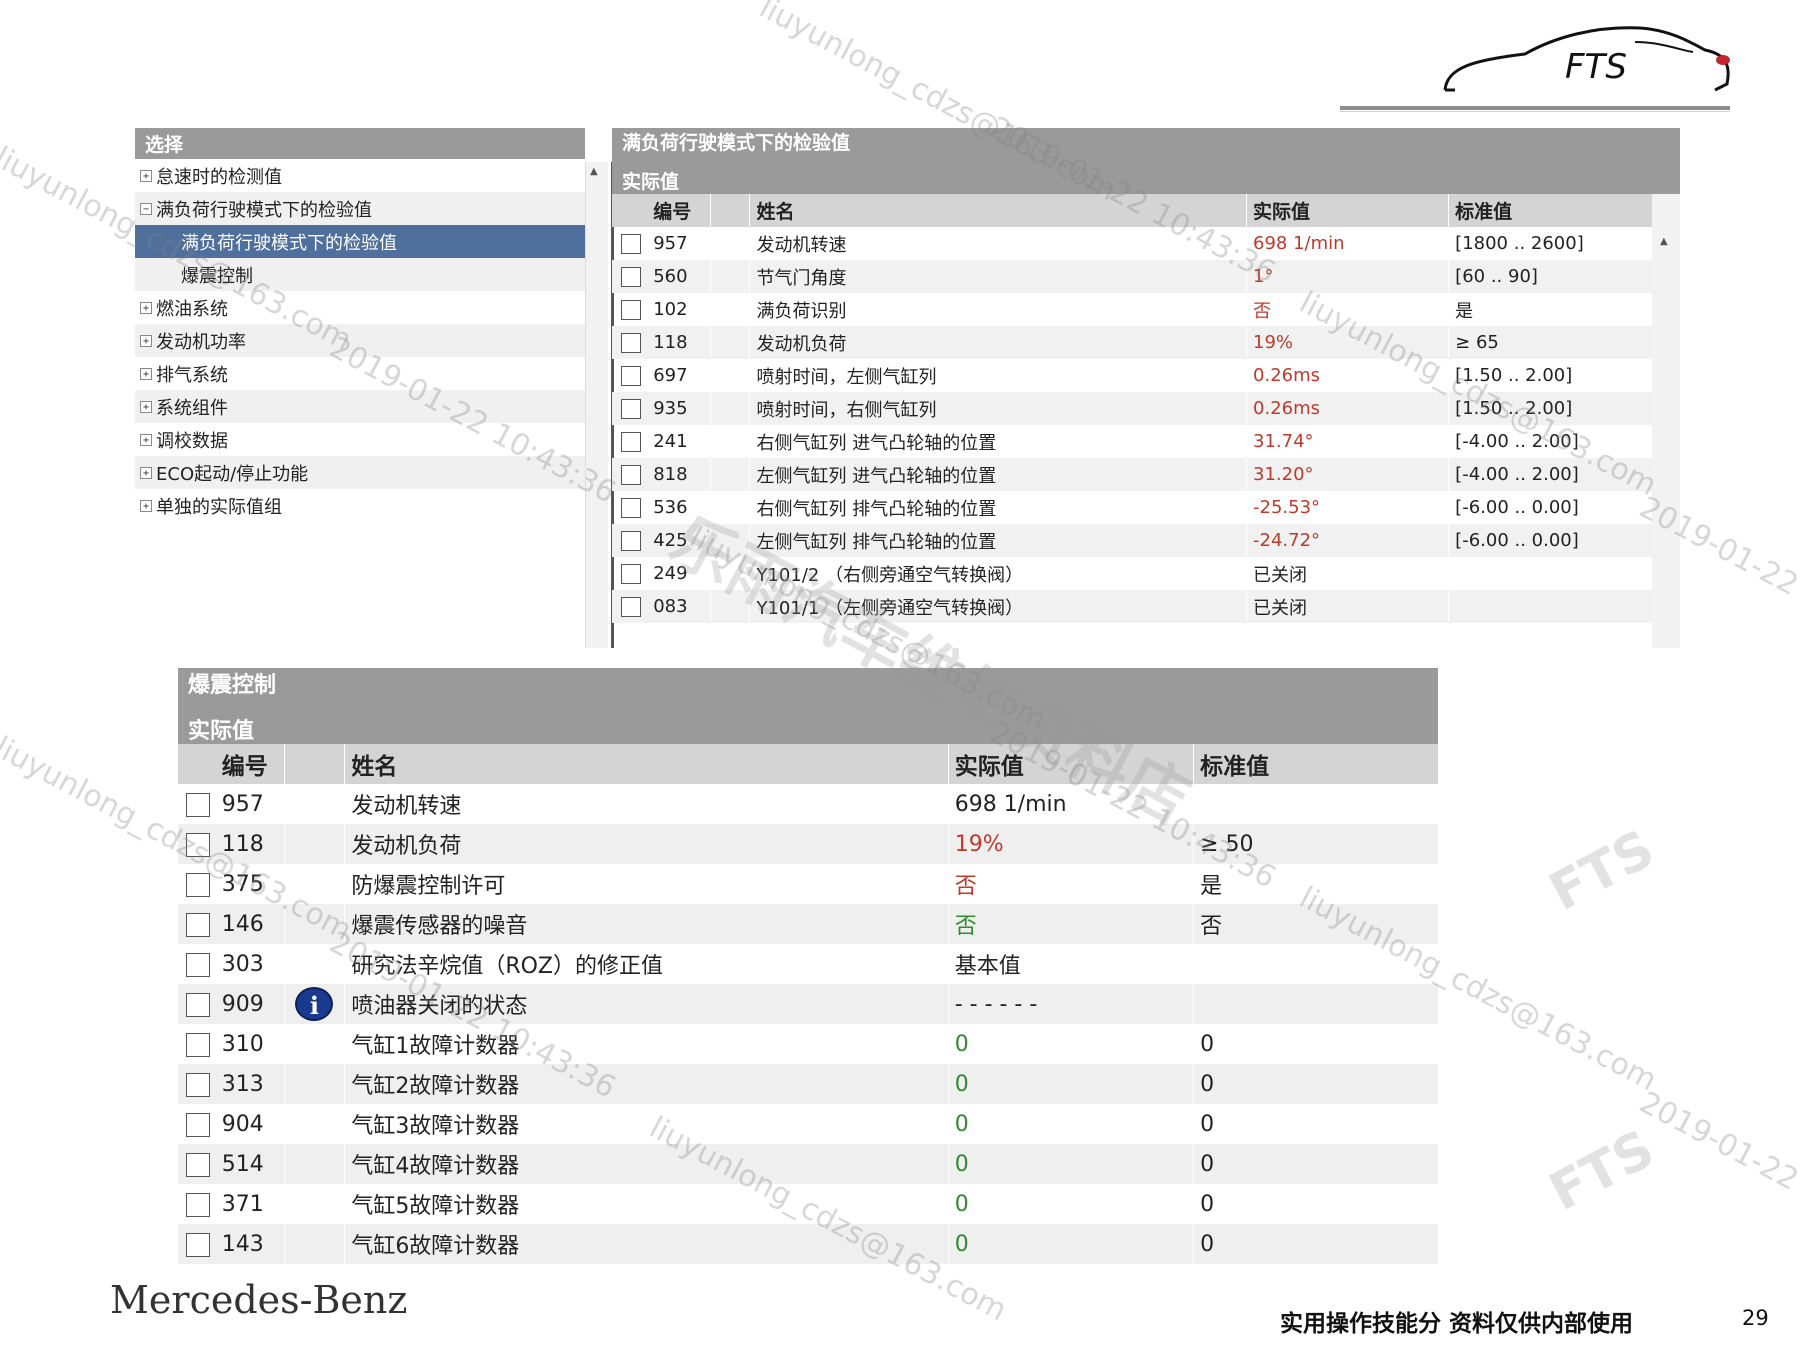 The height and width of the screenshot is (1350, 1800). What do you see at coordinates (808, 1084) in the screenshot?
I see `table-row: 313 气缸2故障计数器 0 0` at bounding box center [808, 1084].